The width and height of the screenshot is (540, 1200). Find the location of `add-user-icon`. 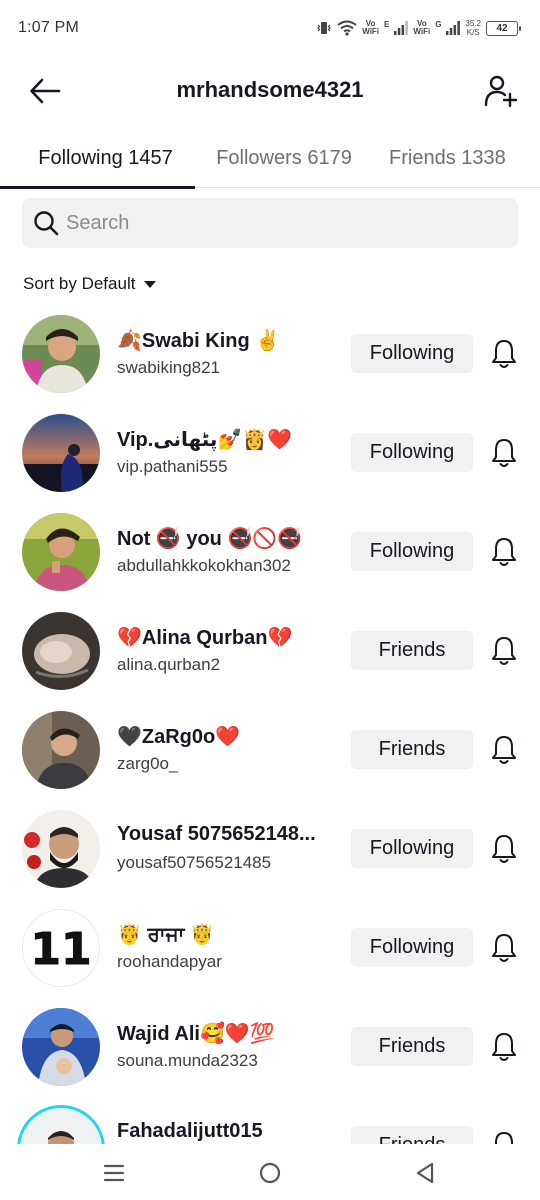

add-user-icon is located at coordinates (501, 91).